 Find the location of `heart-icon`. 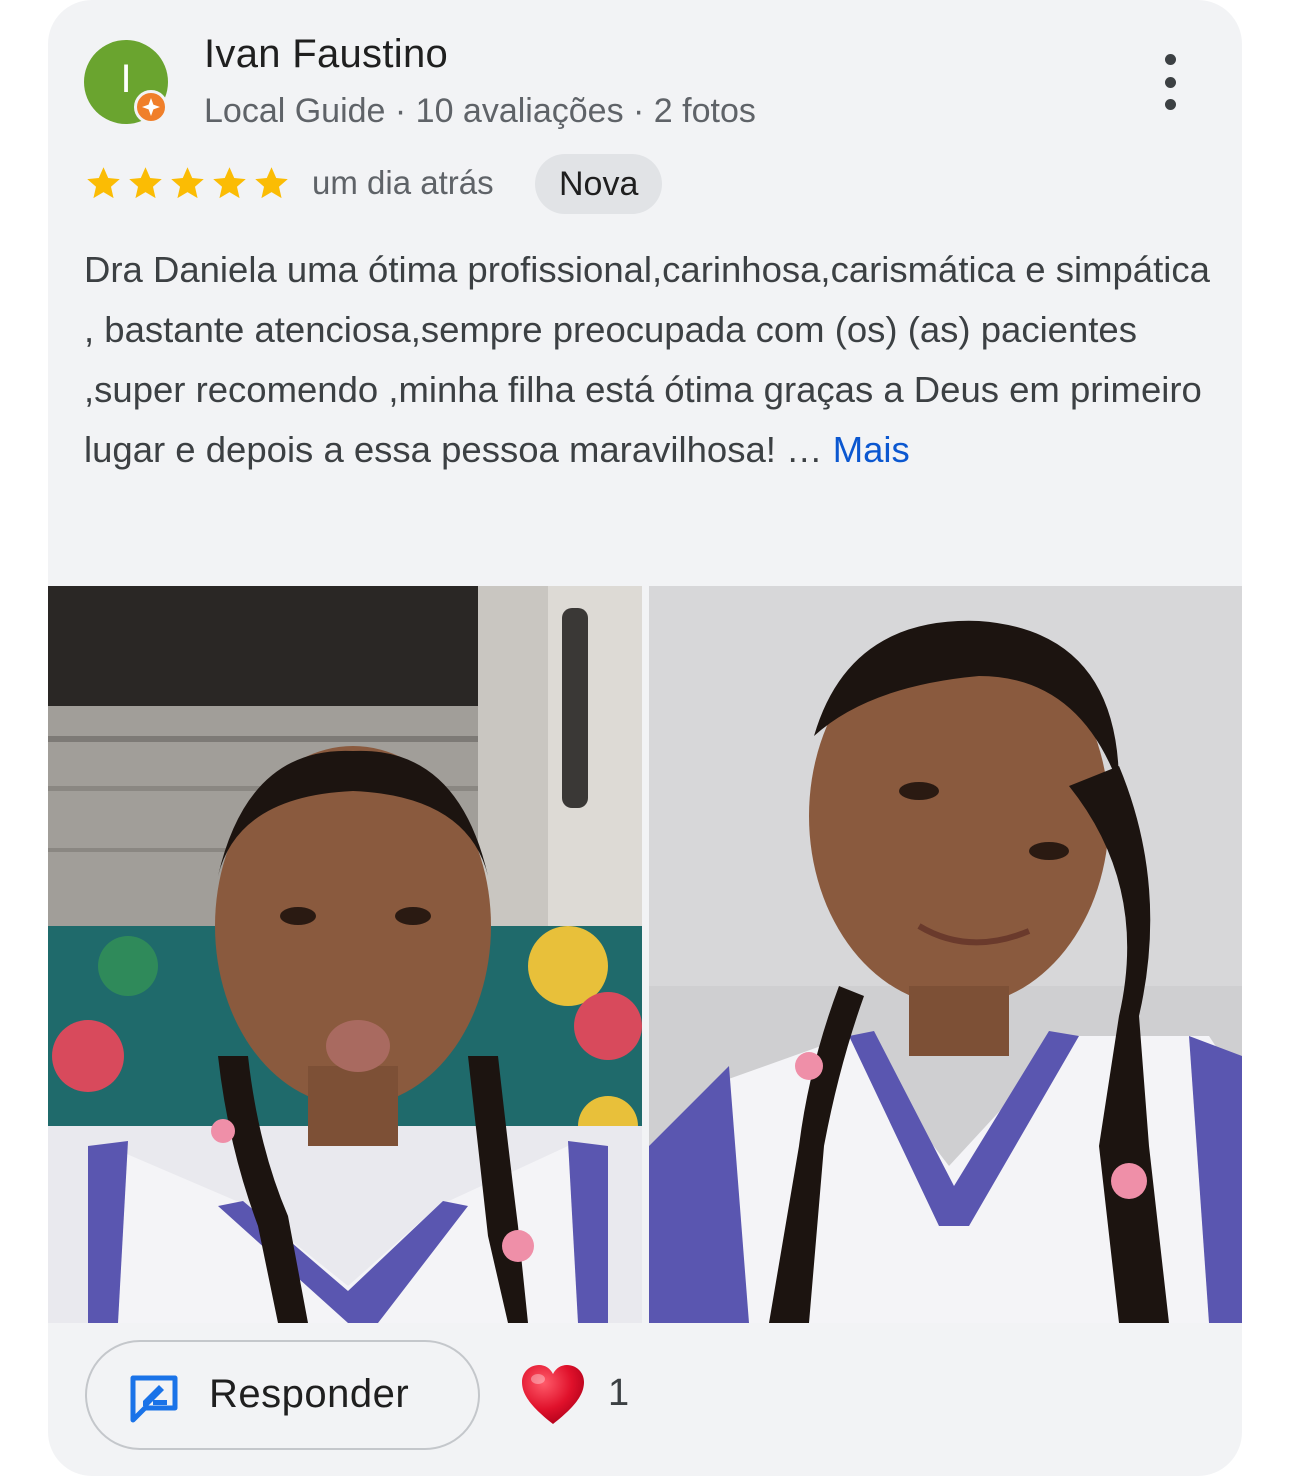

heart-icon is located at coordinates (553, 1395).